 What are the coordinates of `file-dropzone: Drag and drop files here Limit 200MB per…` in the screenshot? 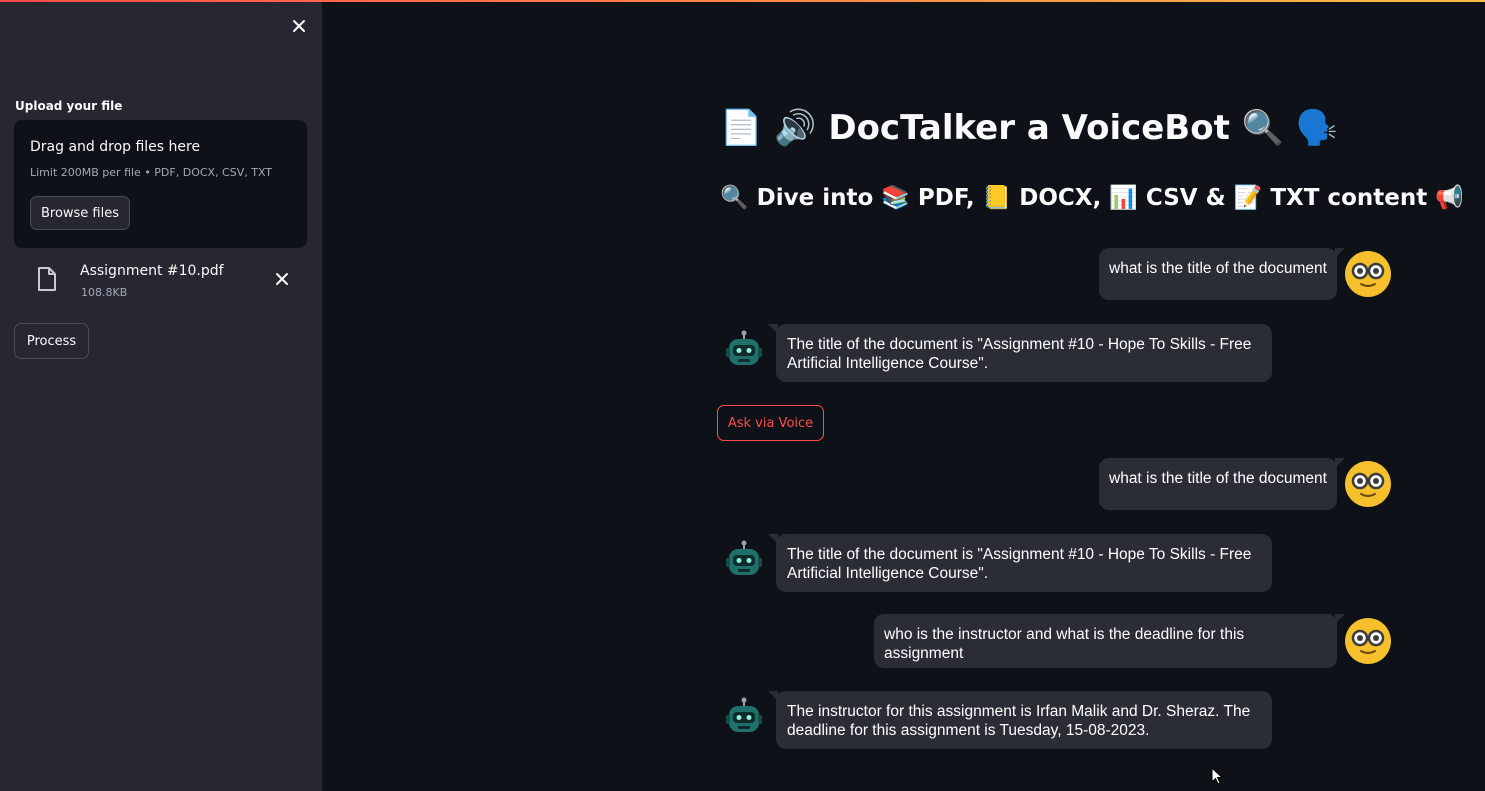 It's located at (160, 184).